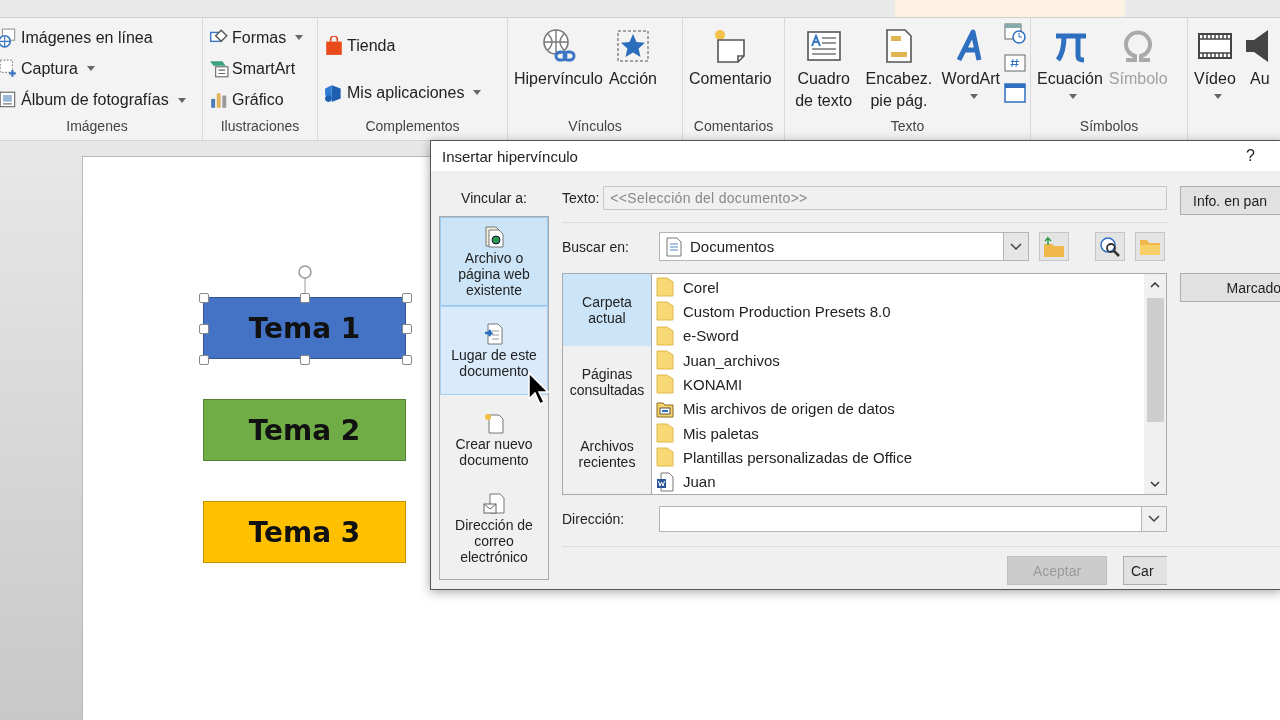  Describe the element at coordinates (510, 156) in the screenshot. I see `dialog-title: Insertar hipervínculo` at that location.